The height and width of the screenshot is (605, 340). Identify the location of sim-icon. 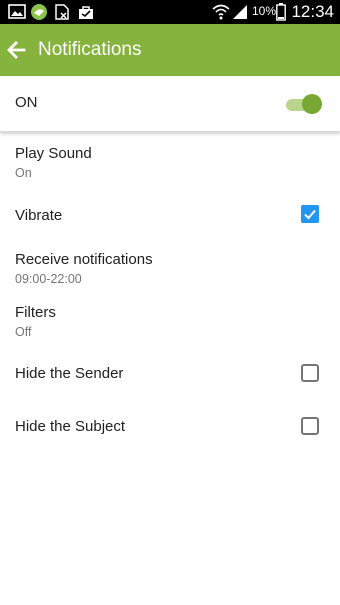
(62, 14).